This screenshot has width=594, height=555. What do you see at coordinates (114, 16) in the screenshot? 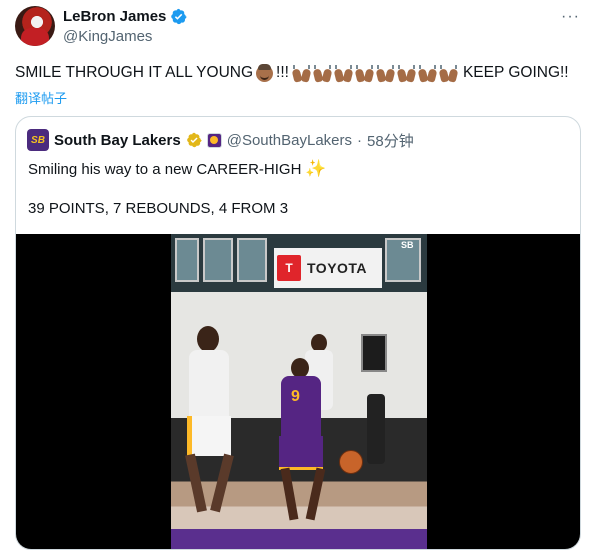
I see `author-display-name: LeBron James` at bounding box center [114, 16].